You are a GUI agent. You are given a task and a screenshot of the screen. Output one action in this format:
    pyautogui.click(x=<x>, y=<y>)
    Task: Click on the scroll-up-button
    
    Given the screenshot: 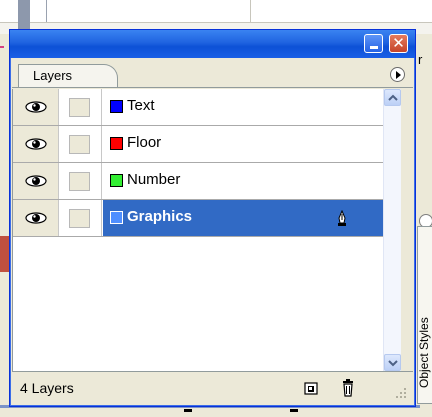 What is the action you would take?
    pyautogui.click(x=392, y=97)
    